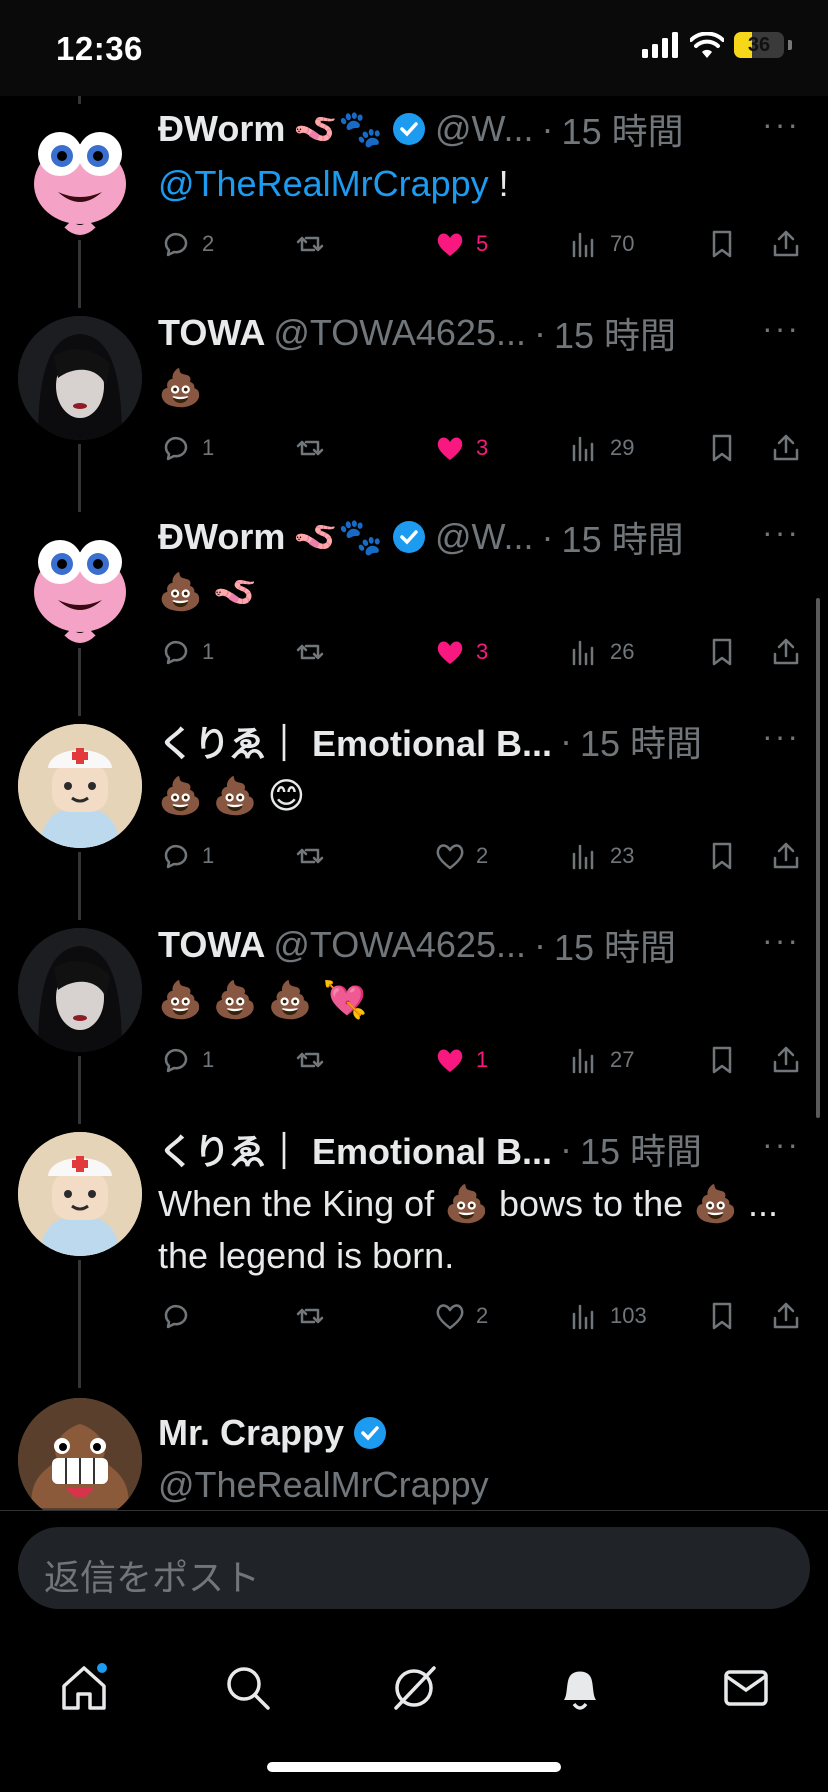  Describe the element at coordinates (628, 1315) in the screenshot. I see `view-count: 103` at that location.